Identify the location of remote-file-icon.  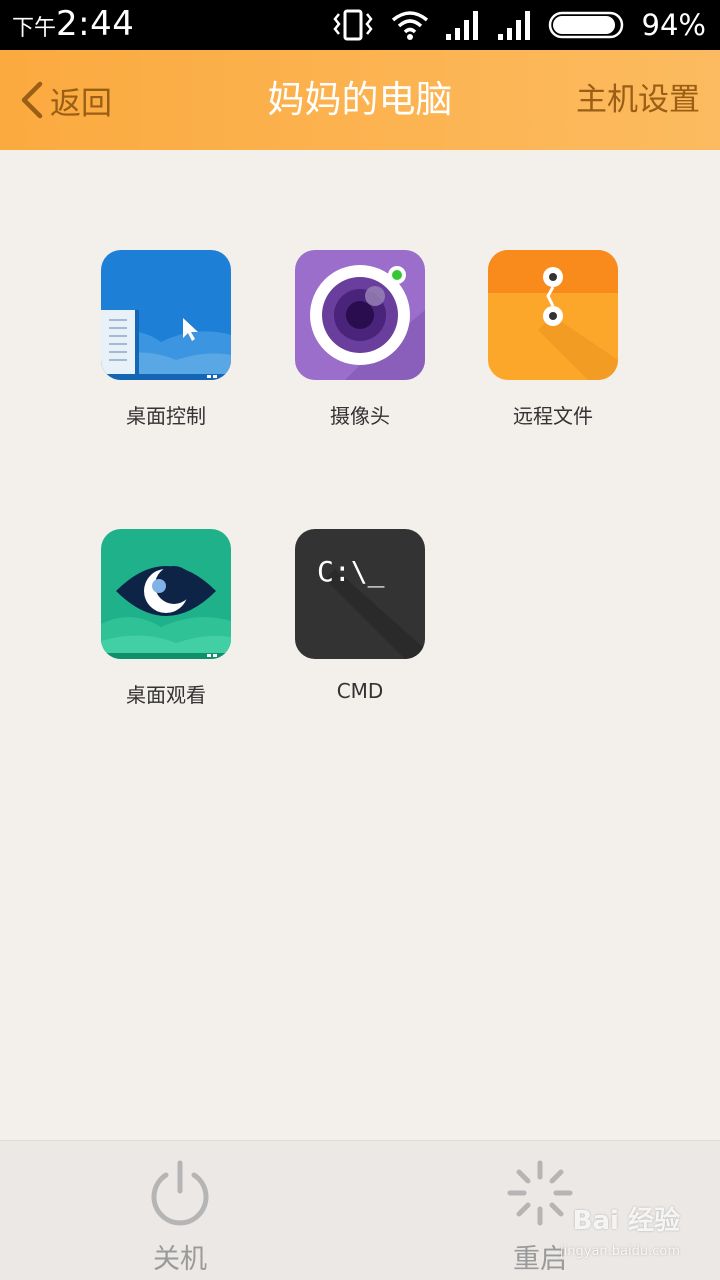
(553, 315).